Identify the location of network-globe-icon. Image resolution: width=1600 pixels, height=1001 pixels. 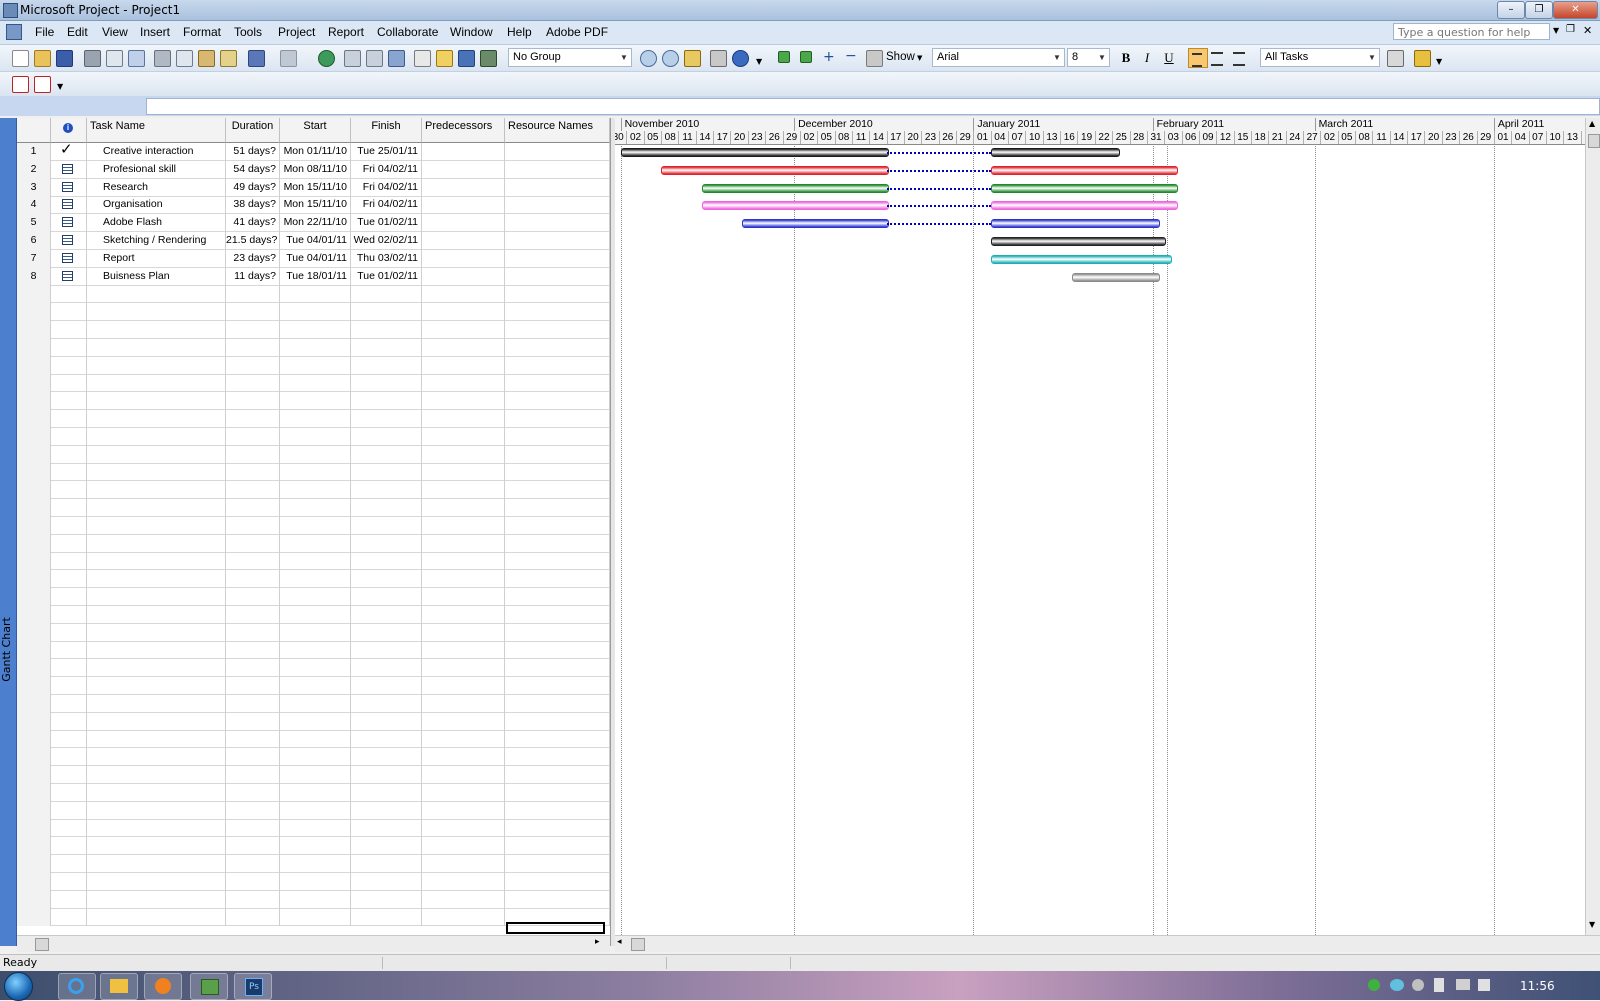
(1418, 985).